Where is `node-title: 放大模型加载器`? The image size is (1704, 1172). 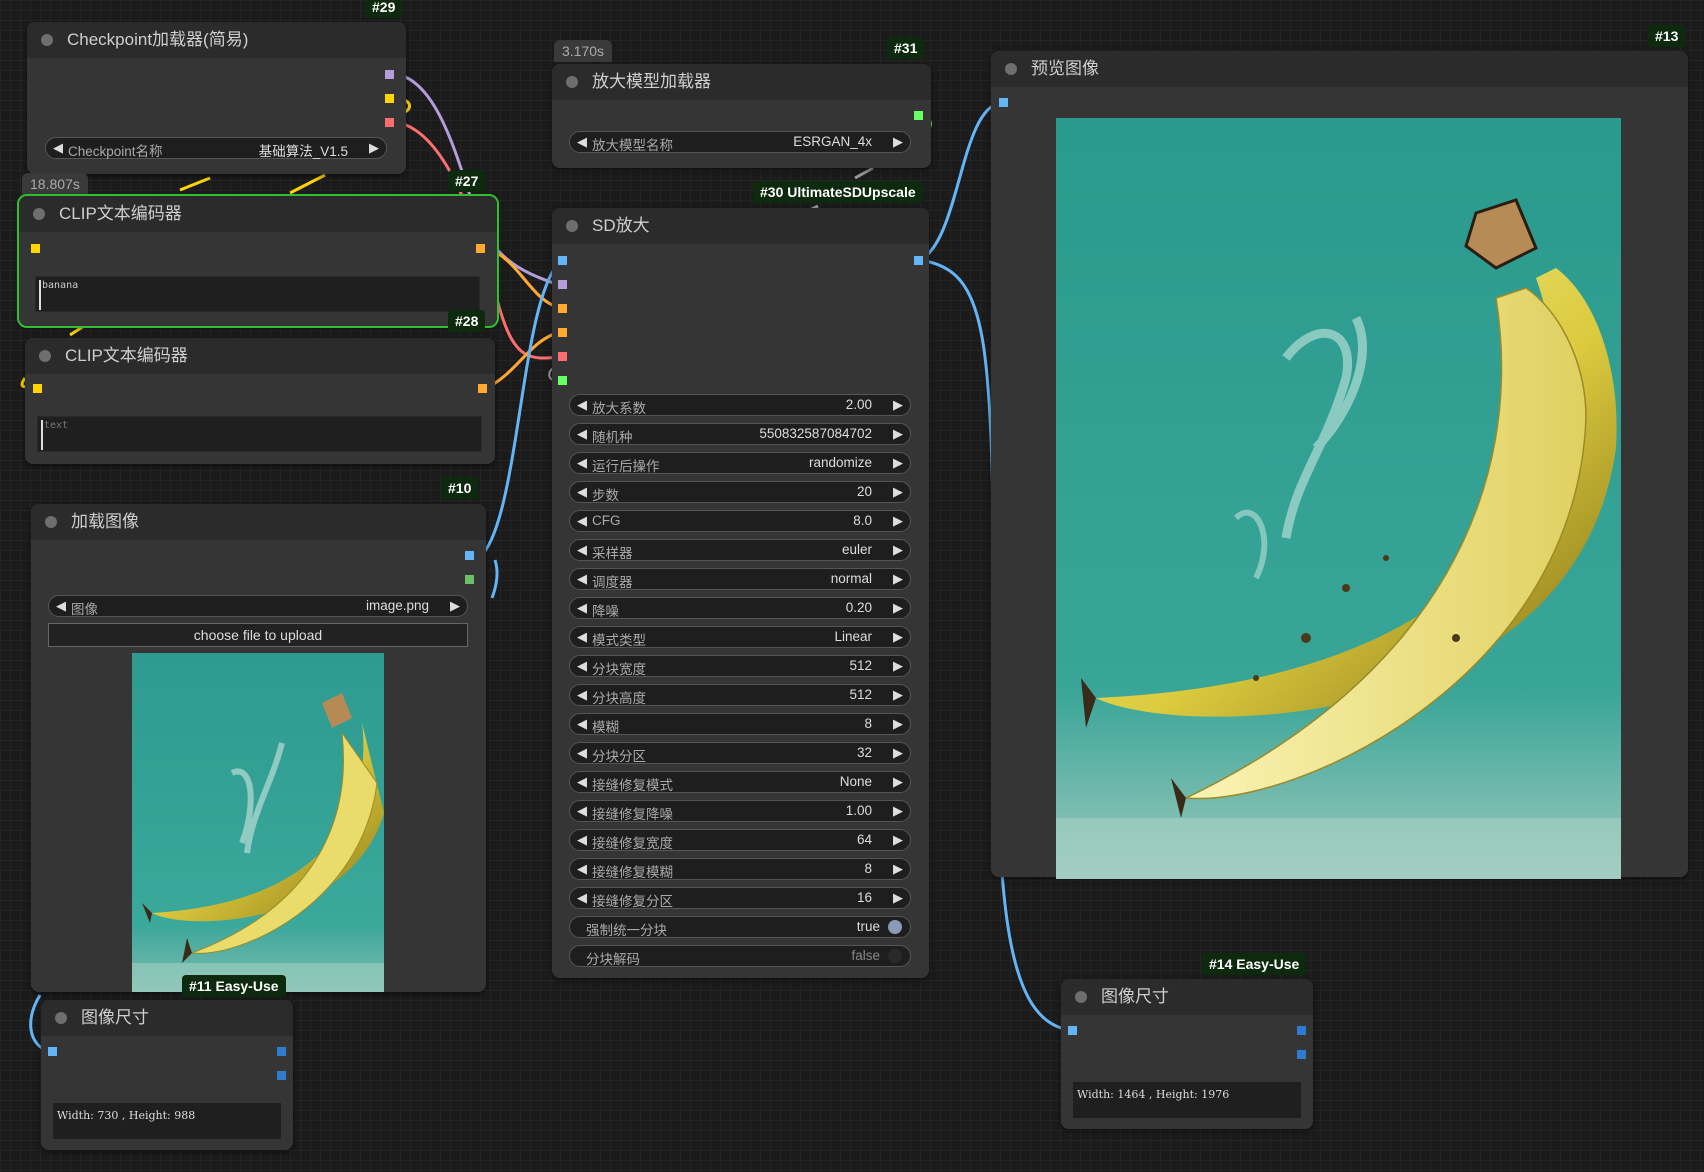
node-title: 放大模型加载器 is located at coordinates (741, 82).